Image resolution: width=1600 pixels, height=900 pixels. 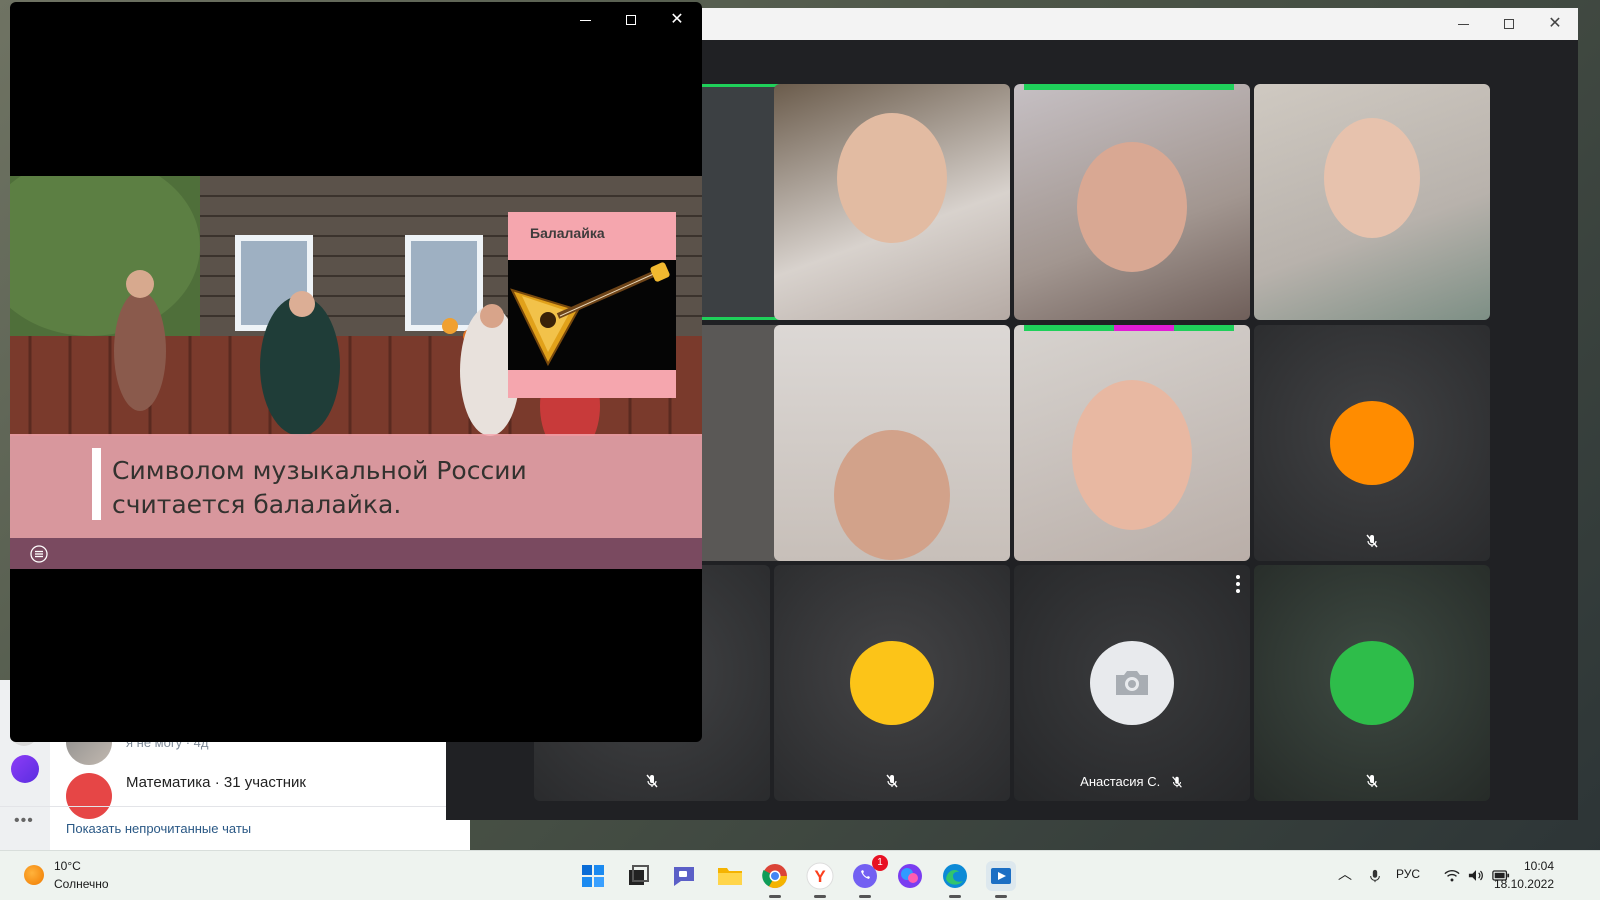 I want to click on clock-time: 10:04, so click(x=1539, y=866).